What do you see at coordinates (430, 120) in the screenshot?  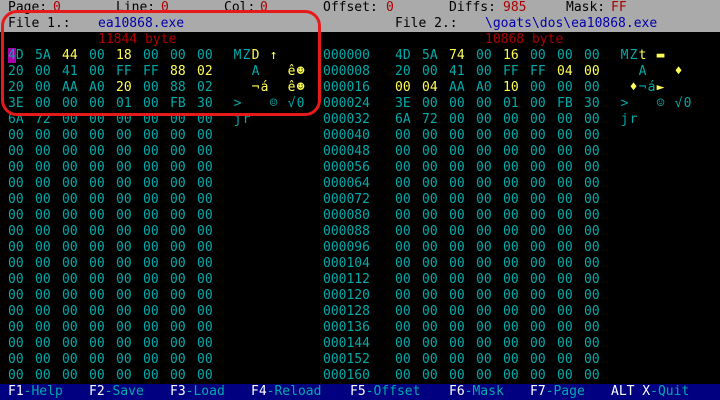 I see `right-hex-byte: 72` at bounding box center [430, 120].